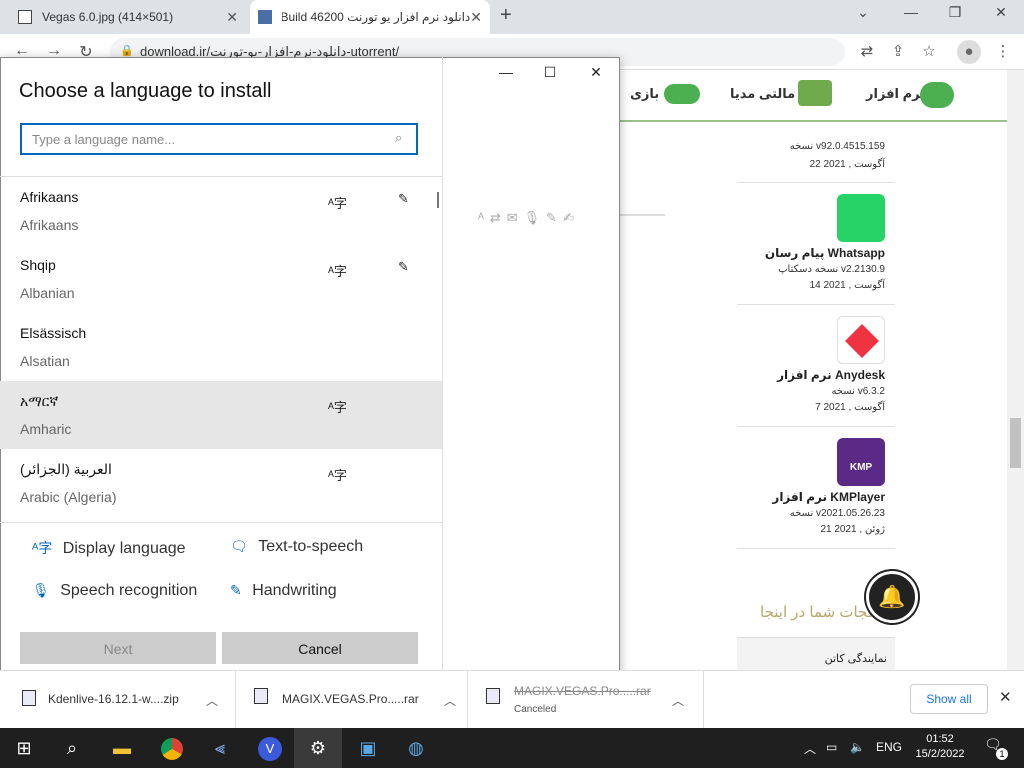  I want to click on nav-multimedia: مالتی مدیا, so click(762, 94).